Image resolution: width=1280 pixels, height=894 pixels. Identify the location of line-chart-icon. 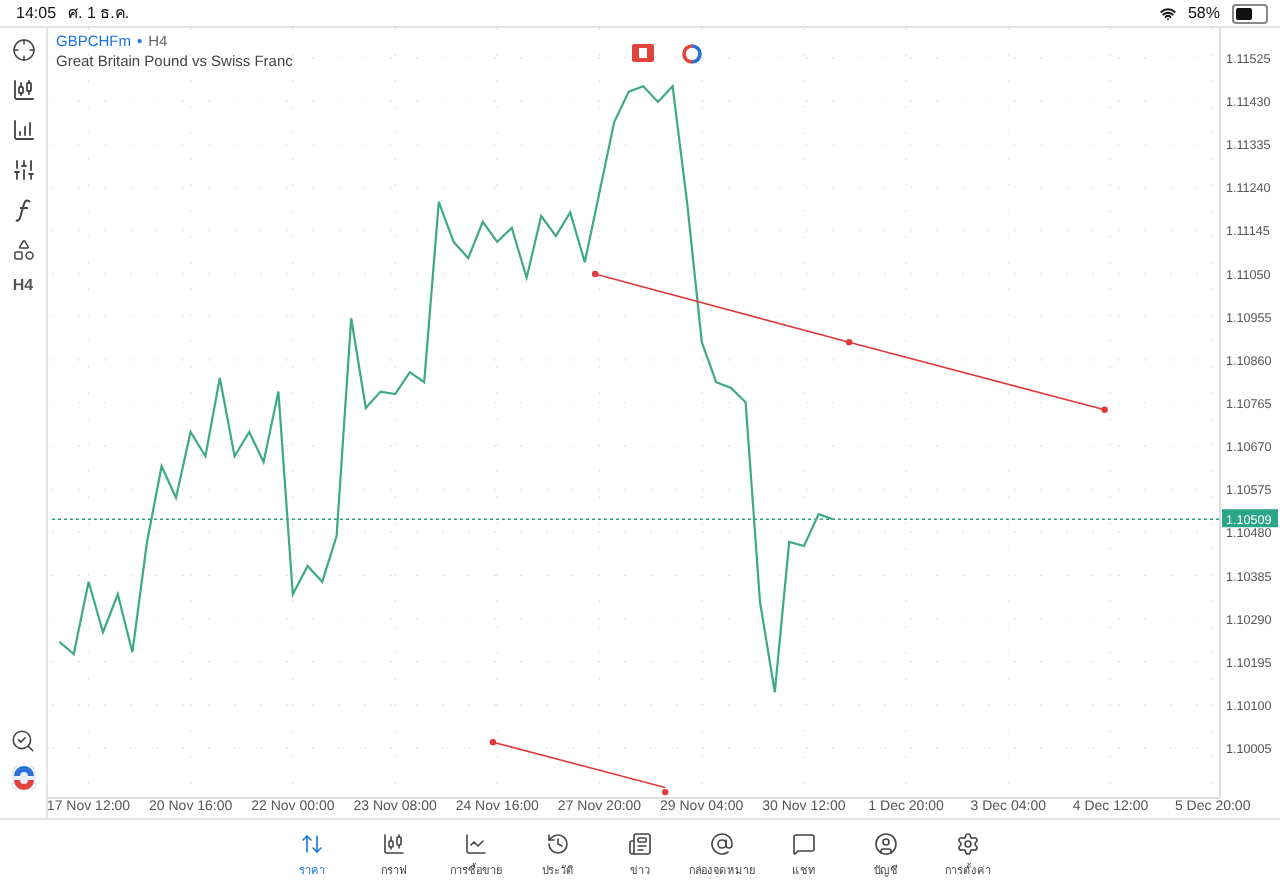
(476, 844).